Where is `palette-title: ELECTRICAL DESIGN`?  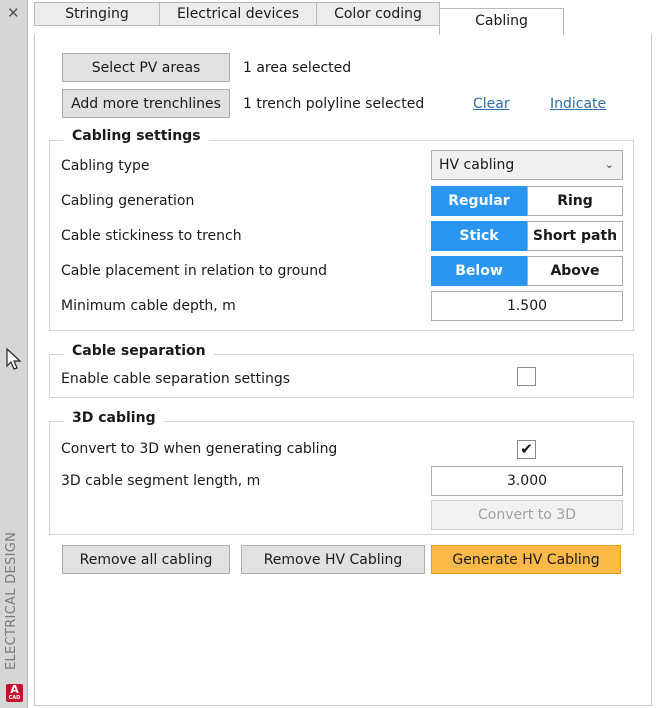
palette-title: ELECTRICAL DESIGN is located at coordinates (11, 600).